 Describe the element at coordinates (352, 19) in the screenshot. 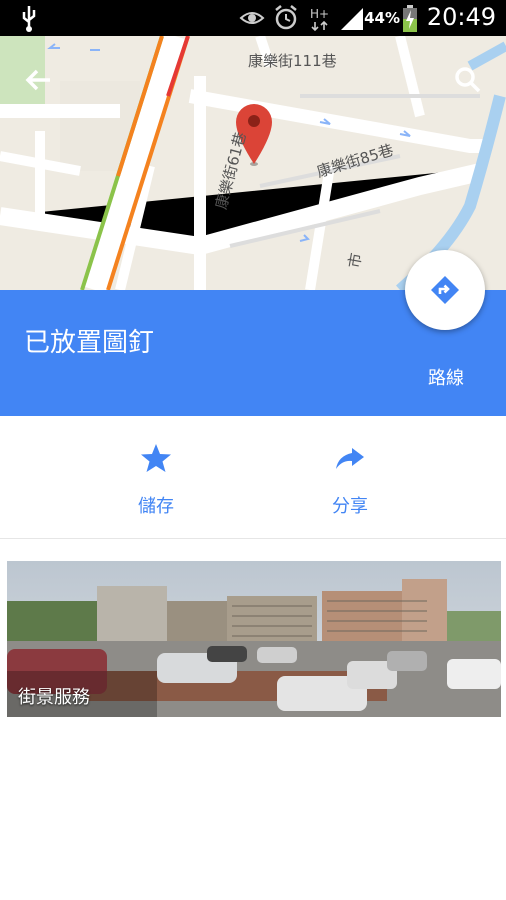

I see `signal-icon` at that location.